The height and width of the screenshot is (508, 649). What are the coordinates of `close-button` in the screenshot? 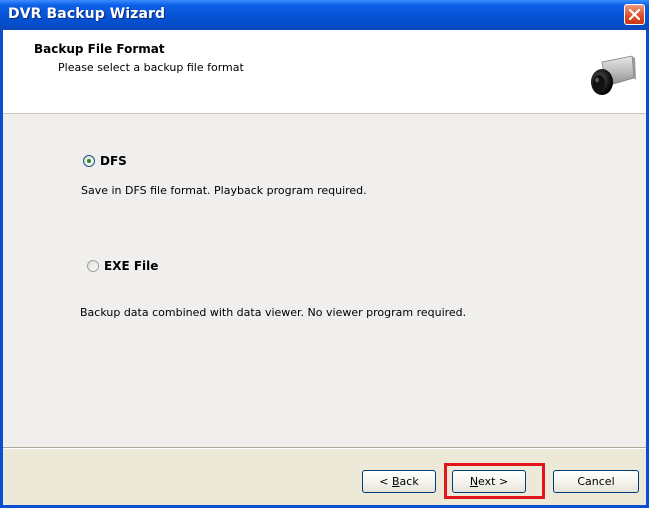 It's located at (634, 14).